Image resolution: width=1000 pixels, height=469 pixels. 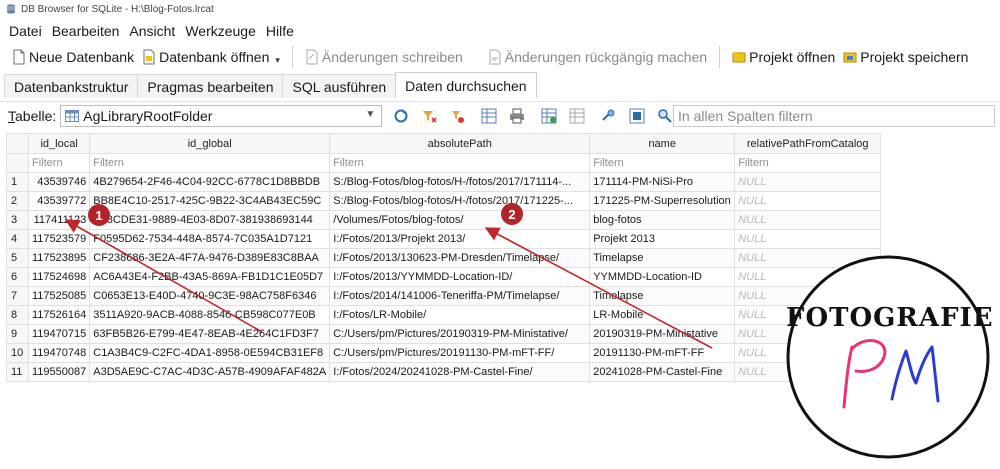 I want to click on print-icon, so click(x=517, y=116).